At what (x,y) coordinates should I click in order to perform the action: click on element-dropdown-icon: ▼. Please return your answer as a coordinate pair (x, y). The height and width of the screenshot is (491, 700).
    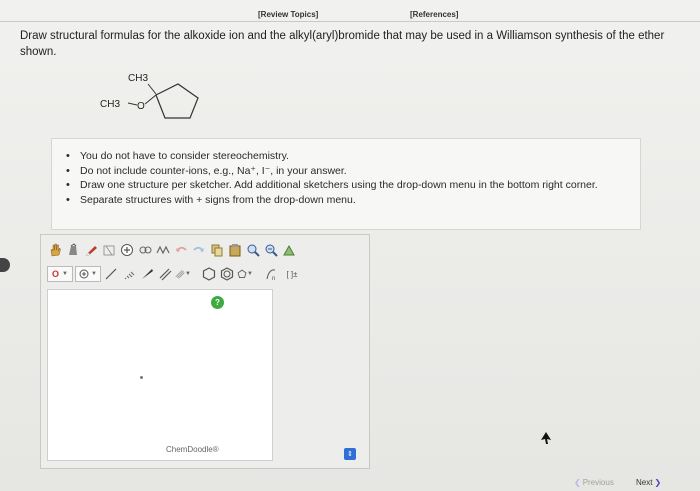
    Looking at the image, I should click on (65, 274).